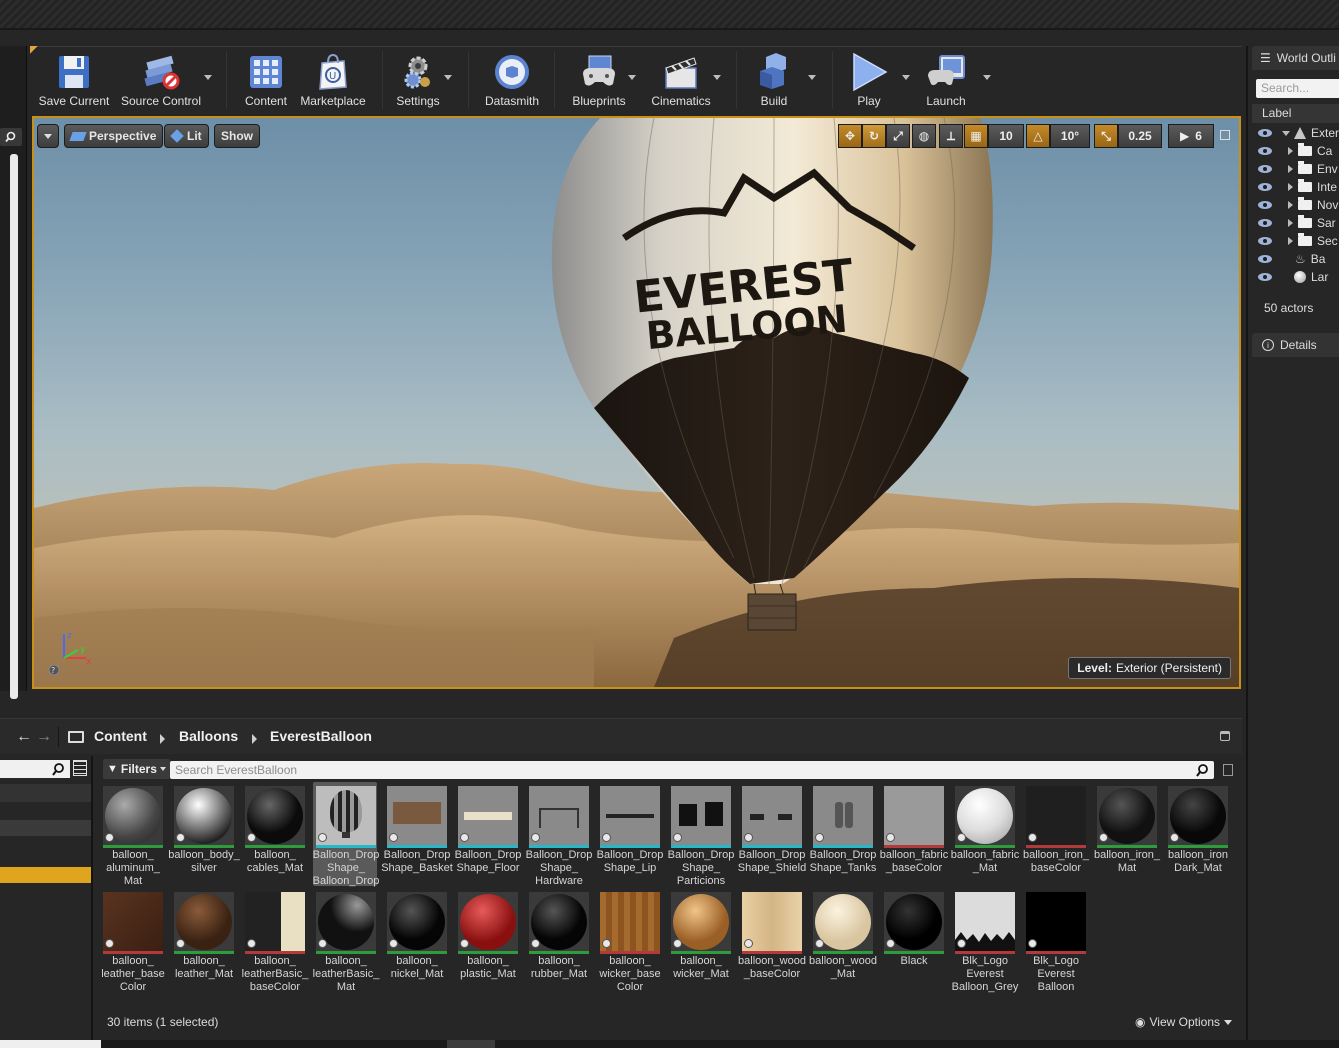 The image size is (1339, 1048). What do you see at coordinates (1056, 834) in the screenshot?
I see `asset-tile: balloon_iron_ baseColor` at bounding box center [1056, 834].